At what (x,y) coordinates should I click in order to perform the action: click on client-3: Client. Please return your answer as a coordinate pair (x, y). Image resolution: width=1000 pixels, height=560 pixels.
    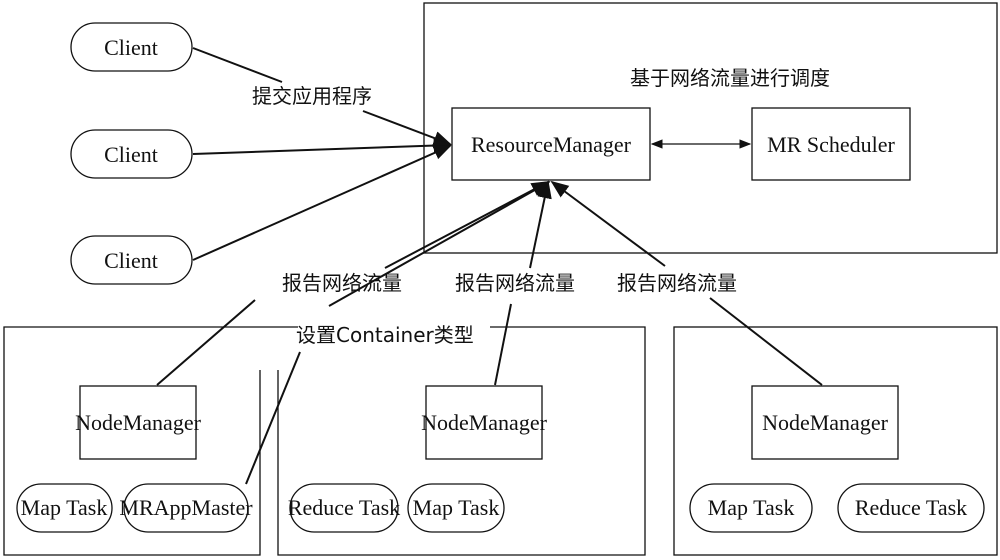
    Looking at the image, I should click on (131, 260).